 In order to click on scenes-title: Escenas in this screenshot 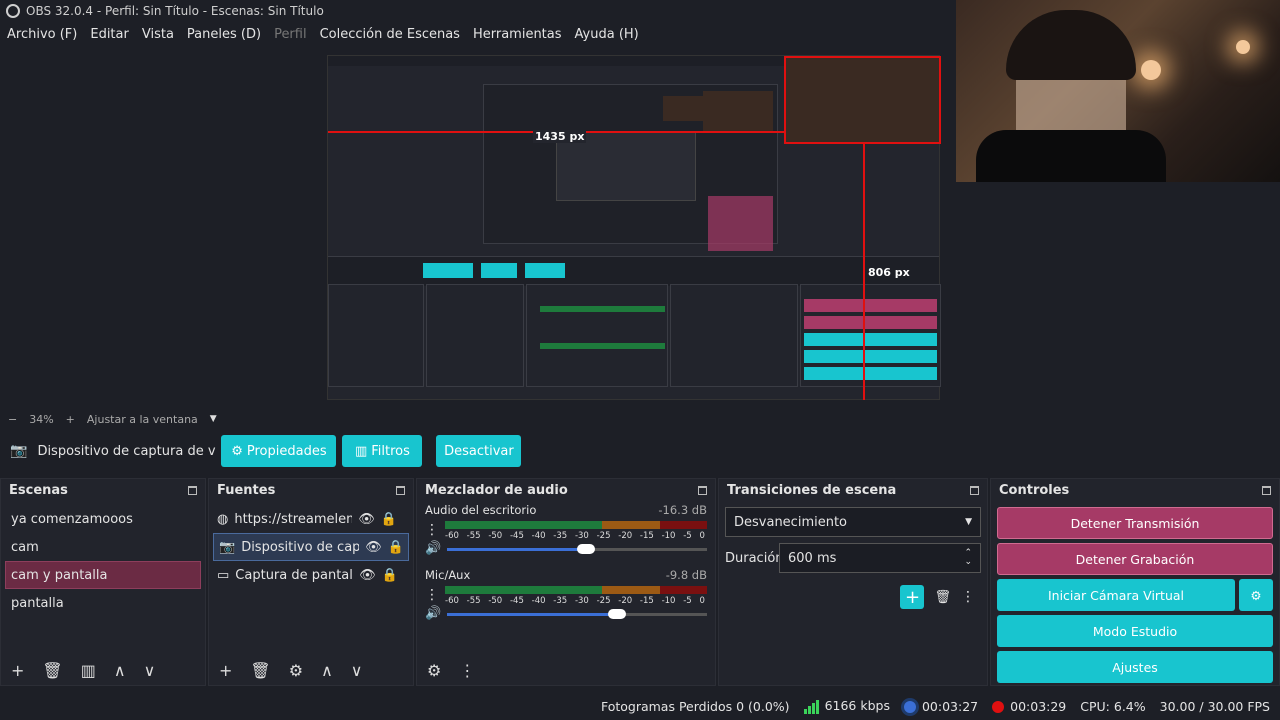, I will do `click(38, 490)`.